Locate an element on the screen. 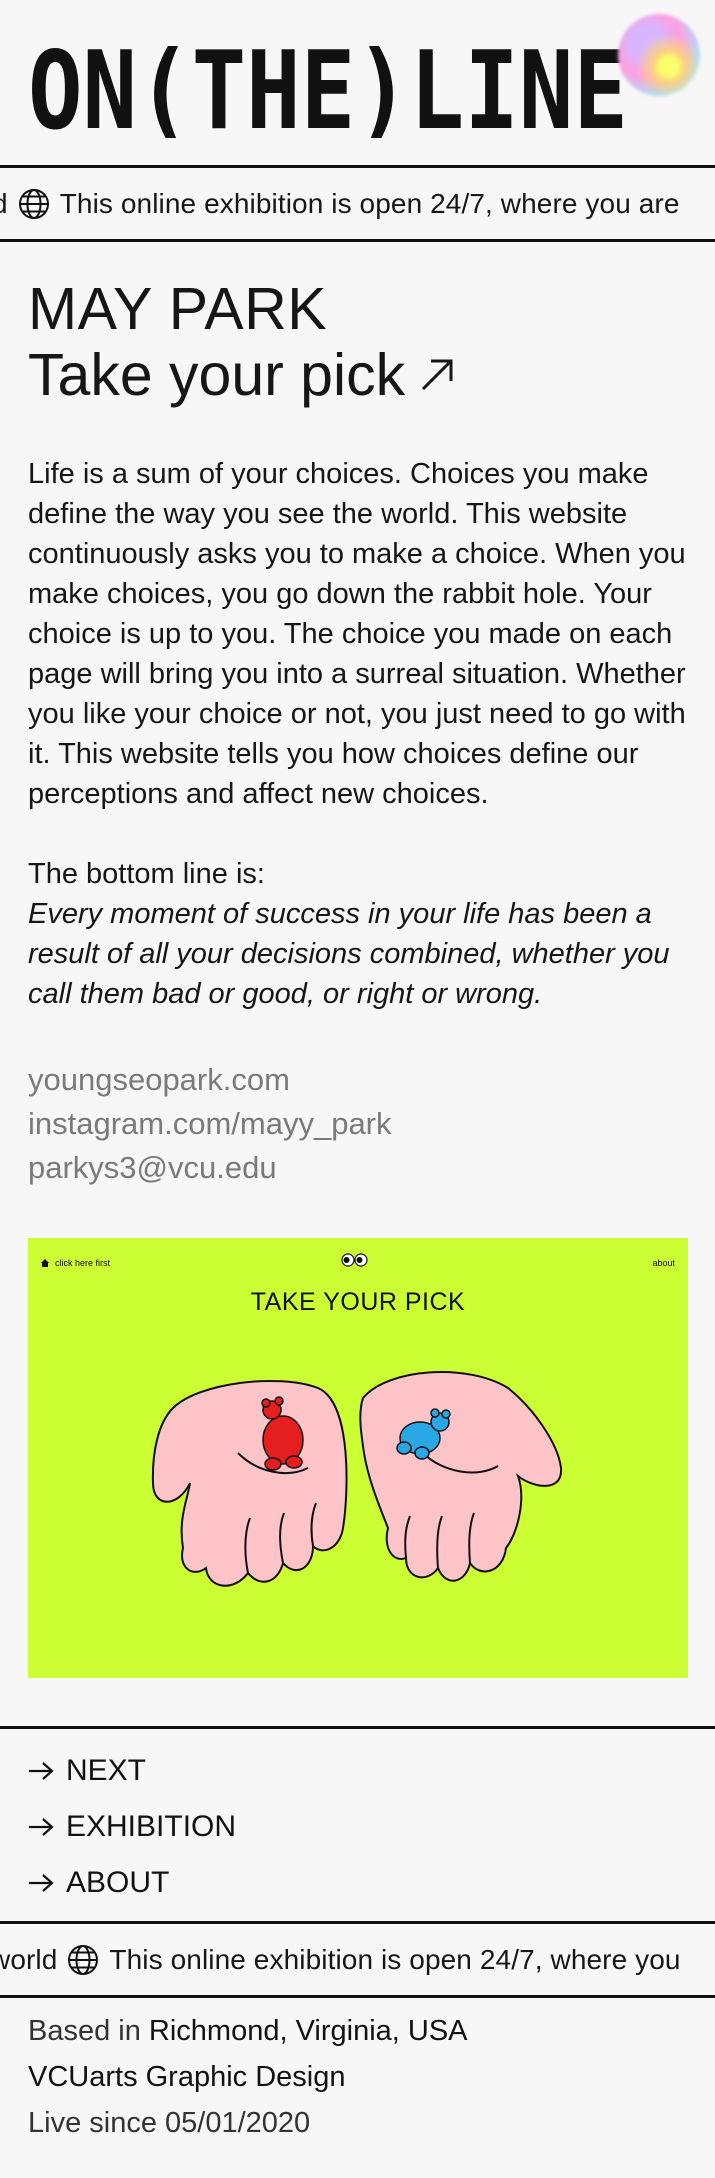 This screenshot has width=715, height=2178. footer-school: VCUarts Graphic Design is located at coordinates (187, 2077).